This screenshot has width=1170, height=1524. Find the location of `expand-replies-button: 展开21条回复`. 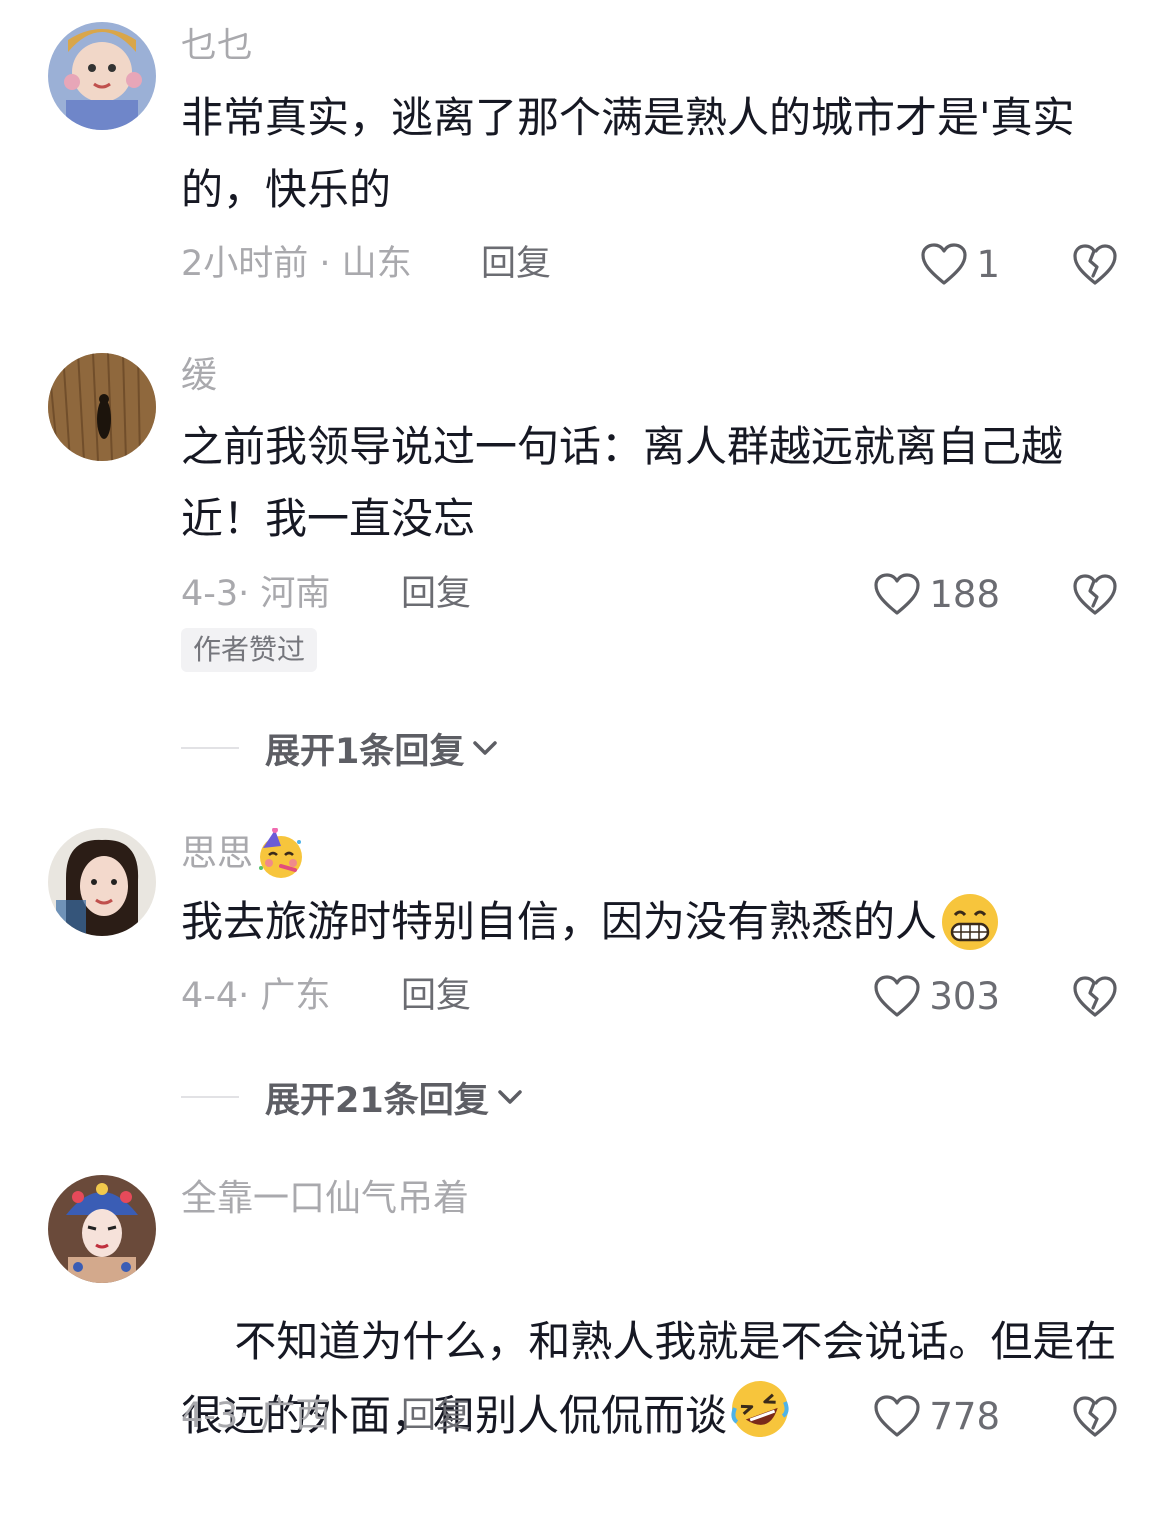

expand-replies-button: 展开21条回复 is located at coordinates (353, 1097).